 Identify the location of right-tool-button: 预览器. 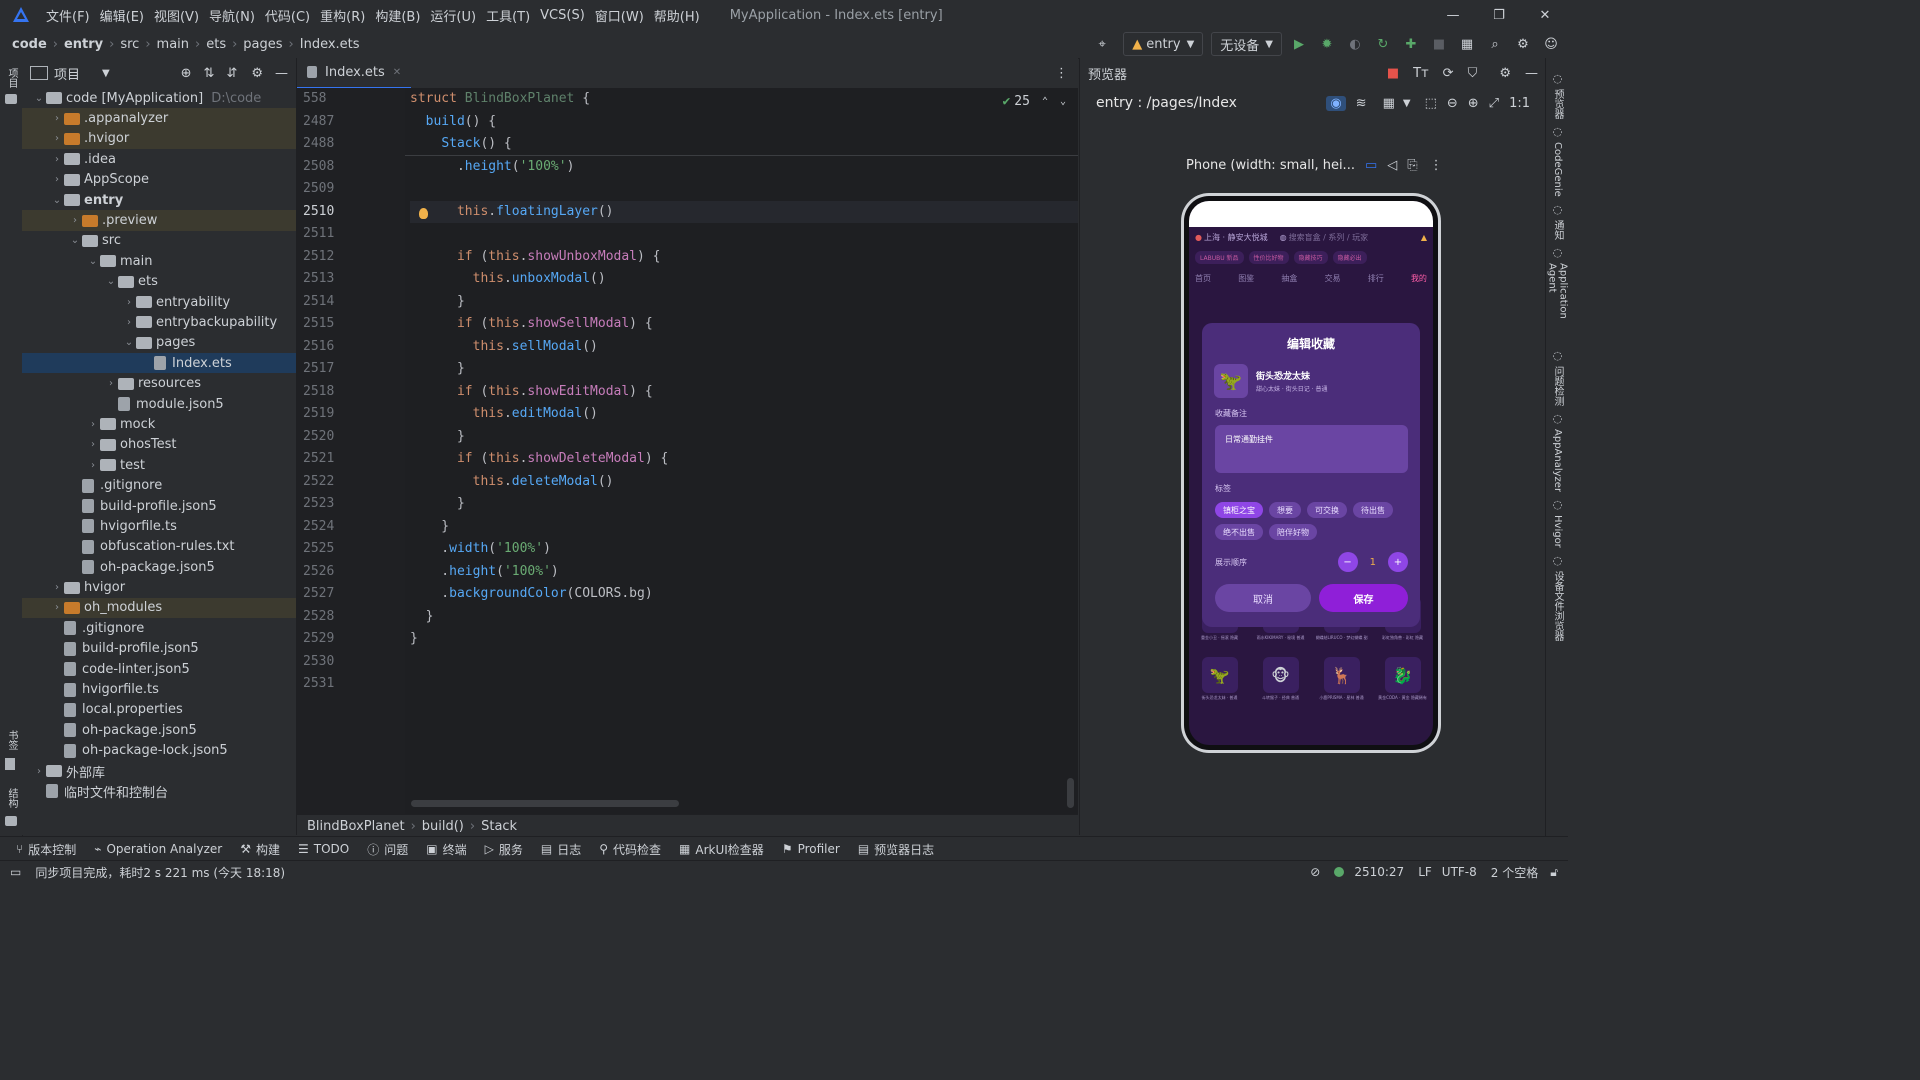
(1557, 104).